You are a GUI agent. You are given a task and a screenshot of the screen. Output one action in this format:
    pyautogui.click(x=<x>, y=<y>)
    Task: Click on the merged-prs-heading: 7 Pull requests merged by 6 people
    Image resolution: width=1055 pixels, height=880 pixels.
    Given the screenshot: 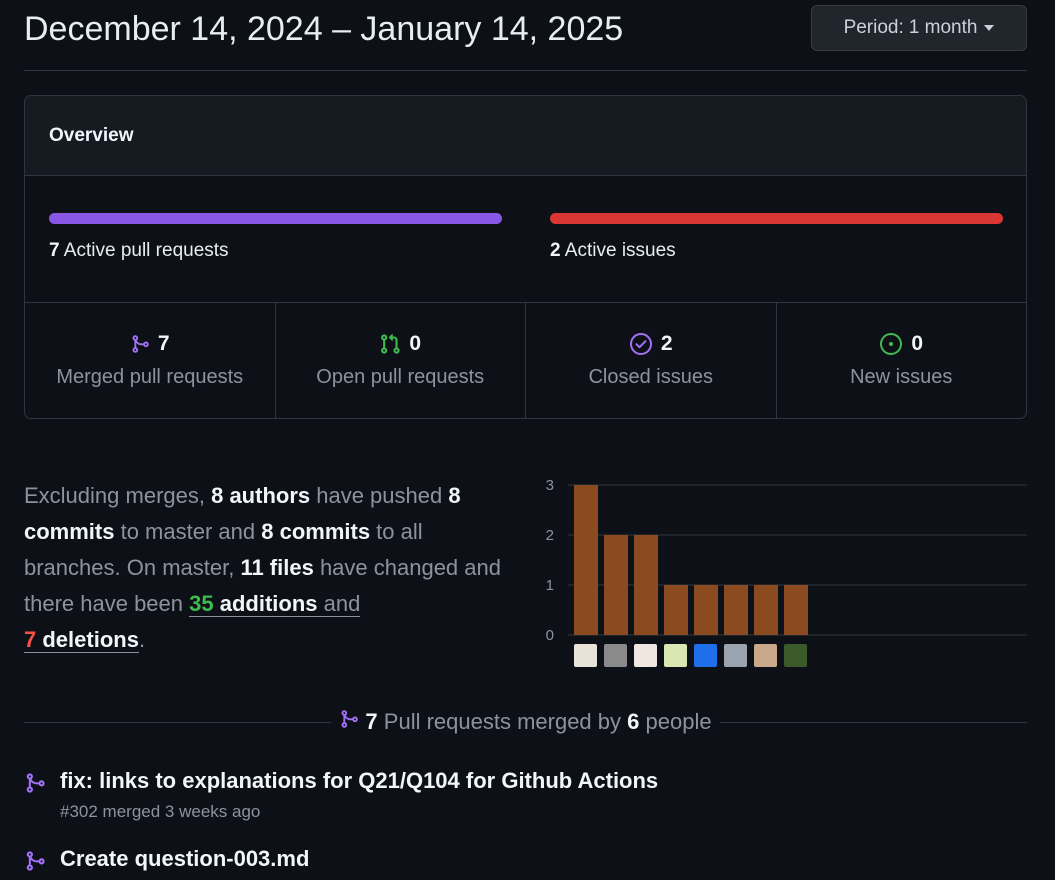 What is the action you would take?
    pyautogui.click(x=525, y=722)
    